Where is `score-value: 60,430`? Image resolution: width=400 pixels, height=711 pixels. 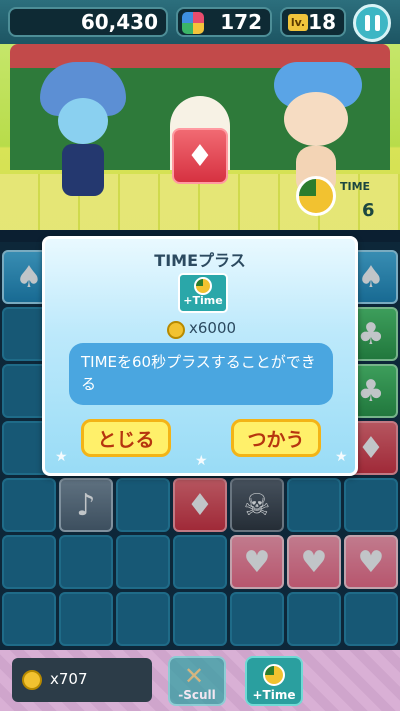 score-value: 60,430 is located at coordinates (119, 22).